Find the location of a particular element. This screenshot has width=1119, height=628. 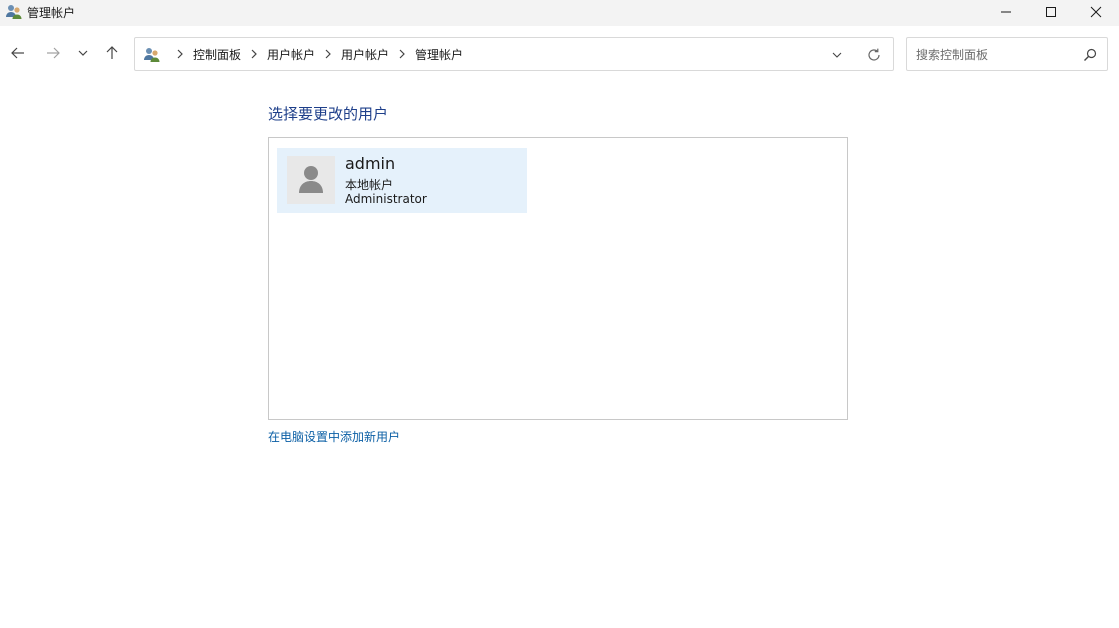

close-icon is located at coordinates (1096, 12).